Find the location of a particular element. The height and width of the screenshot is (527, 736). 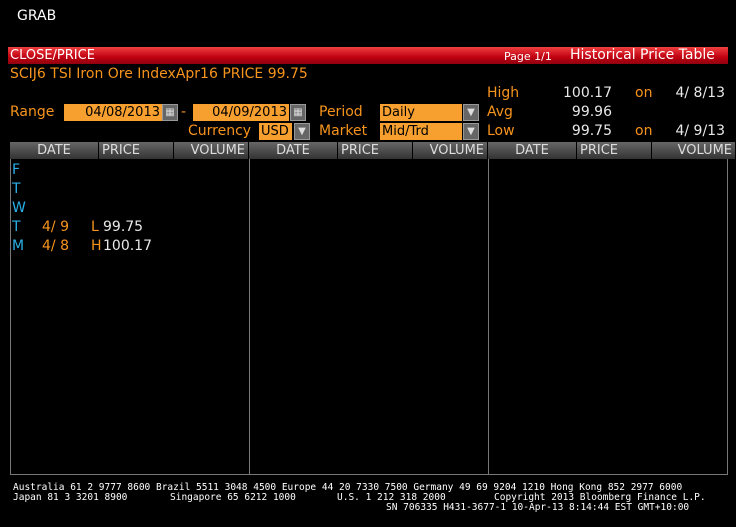

low-on: on is located at coordinates (644, 131).